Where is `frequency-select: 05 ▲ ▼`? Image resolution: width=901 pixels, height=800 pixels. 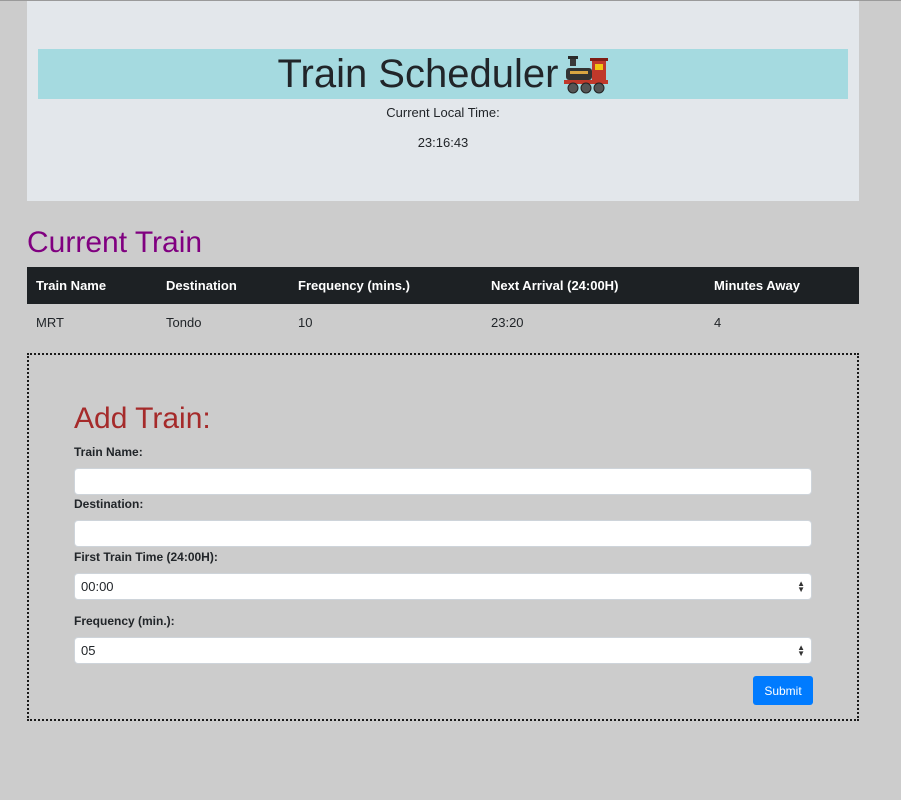 frequency-select: 05 ▲ ▼ is located at coordinates (443, 650).